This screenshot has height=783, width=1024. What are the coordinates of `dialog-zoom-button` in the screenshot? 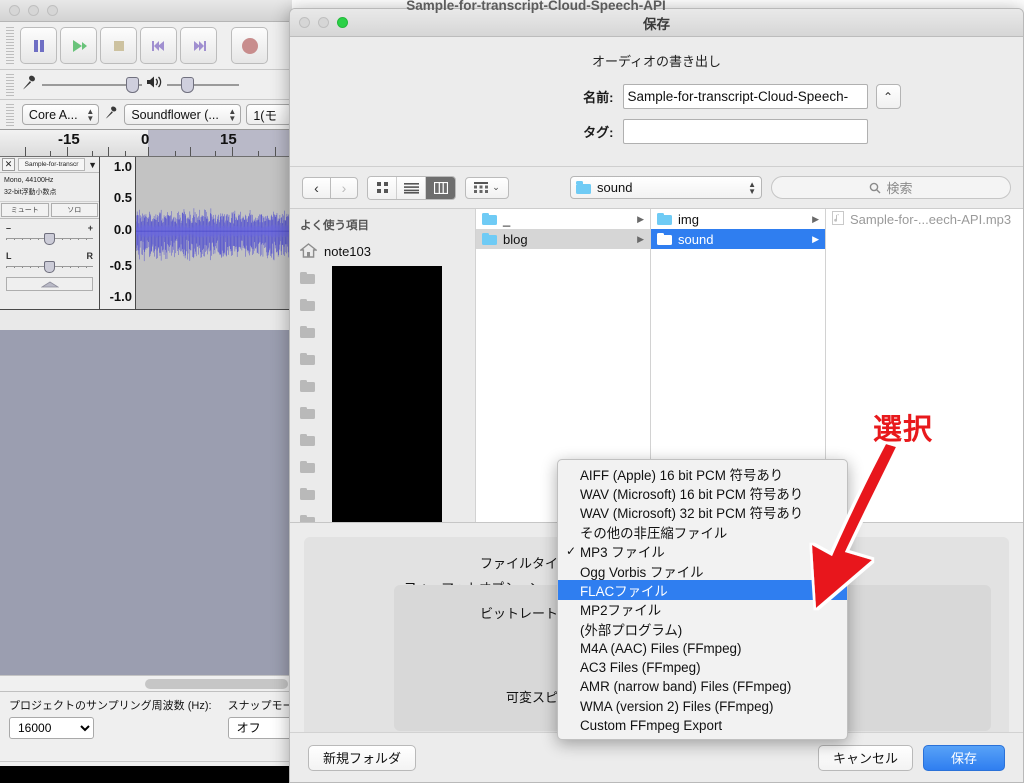 It's located at (342, 22).